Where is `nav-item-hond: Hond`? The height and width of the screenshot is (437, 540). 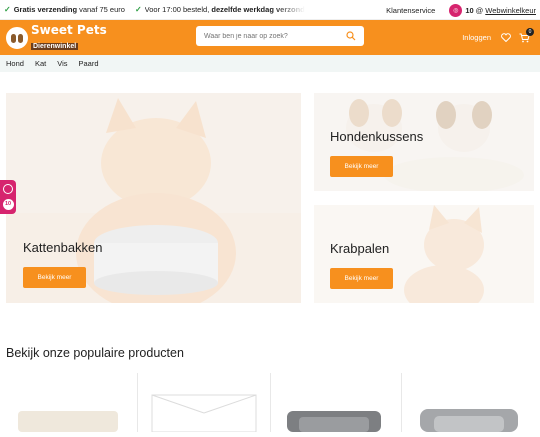
nav-item-hond: Hond is located at coordinates (15, 63).